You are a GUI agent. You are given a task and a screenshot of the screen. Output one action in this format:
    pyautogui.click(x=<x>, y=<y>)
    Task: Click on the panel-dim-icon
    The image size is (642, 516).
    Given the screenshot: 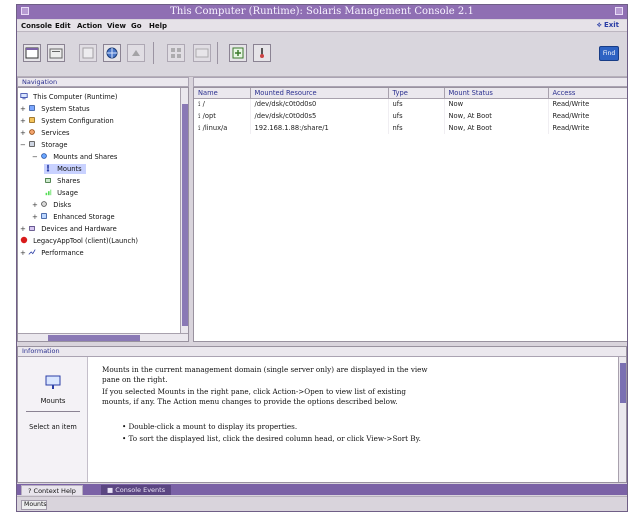 What is the action you would take?
    pyautogui.click(x=202, y=53)
    